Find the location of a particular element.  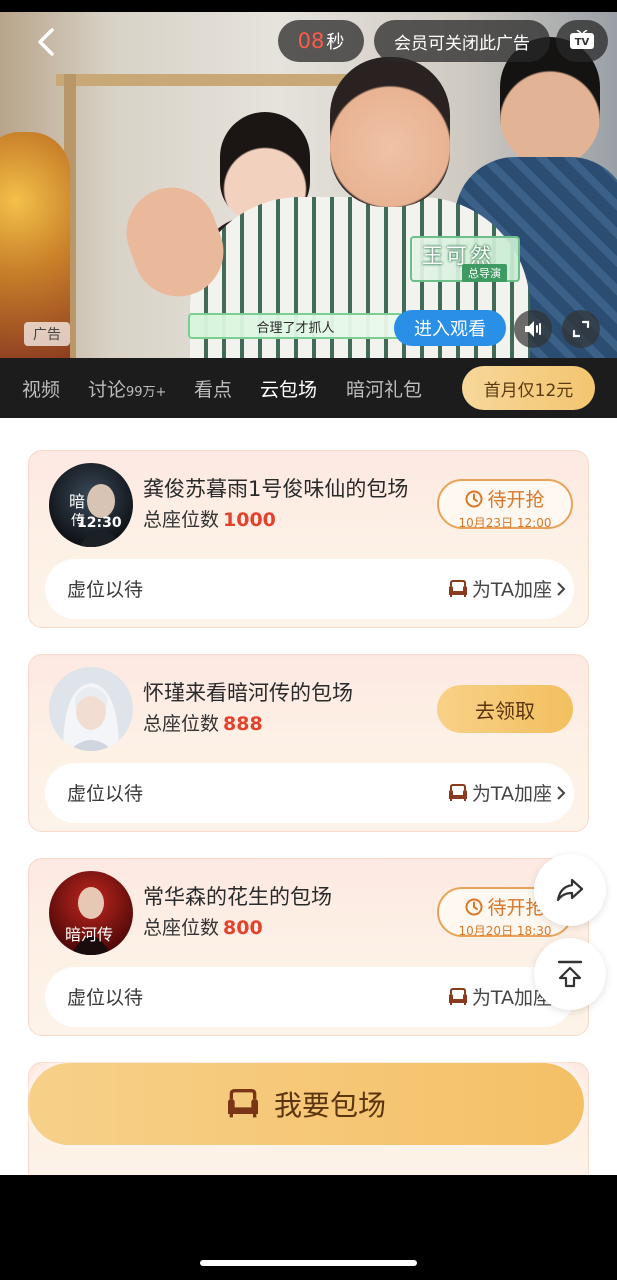

tv-cast-button: TV is located at coordinates (582, 41).